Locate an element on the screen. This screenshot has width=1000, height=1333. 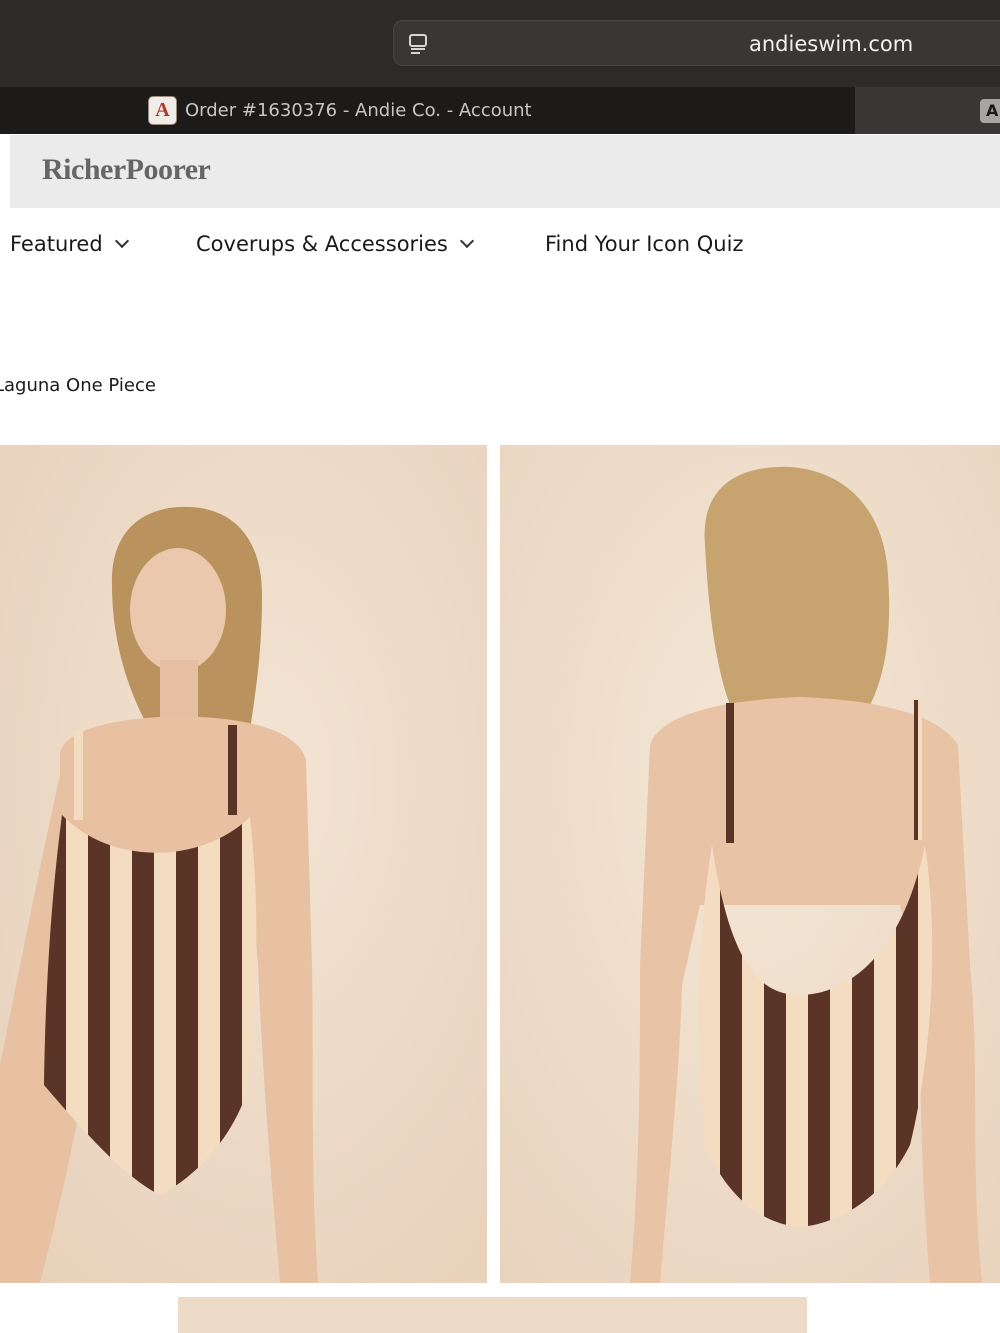
promo-banner: RicherPoorer is located at coordinates (505, 171).